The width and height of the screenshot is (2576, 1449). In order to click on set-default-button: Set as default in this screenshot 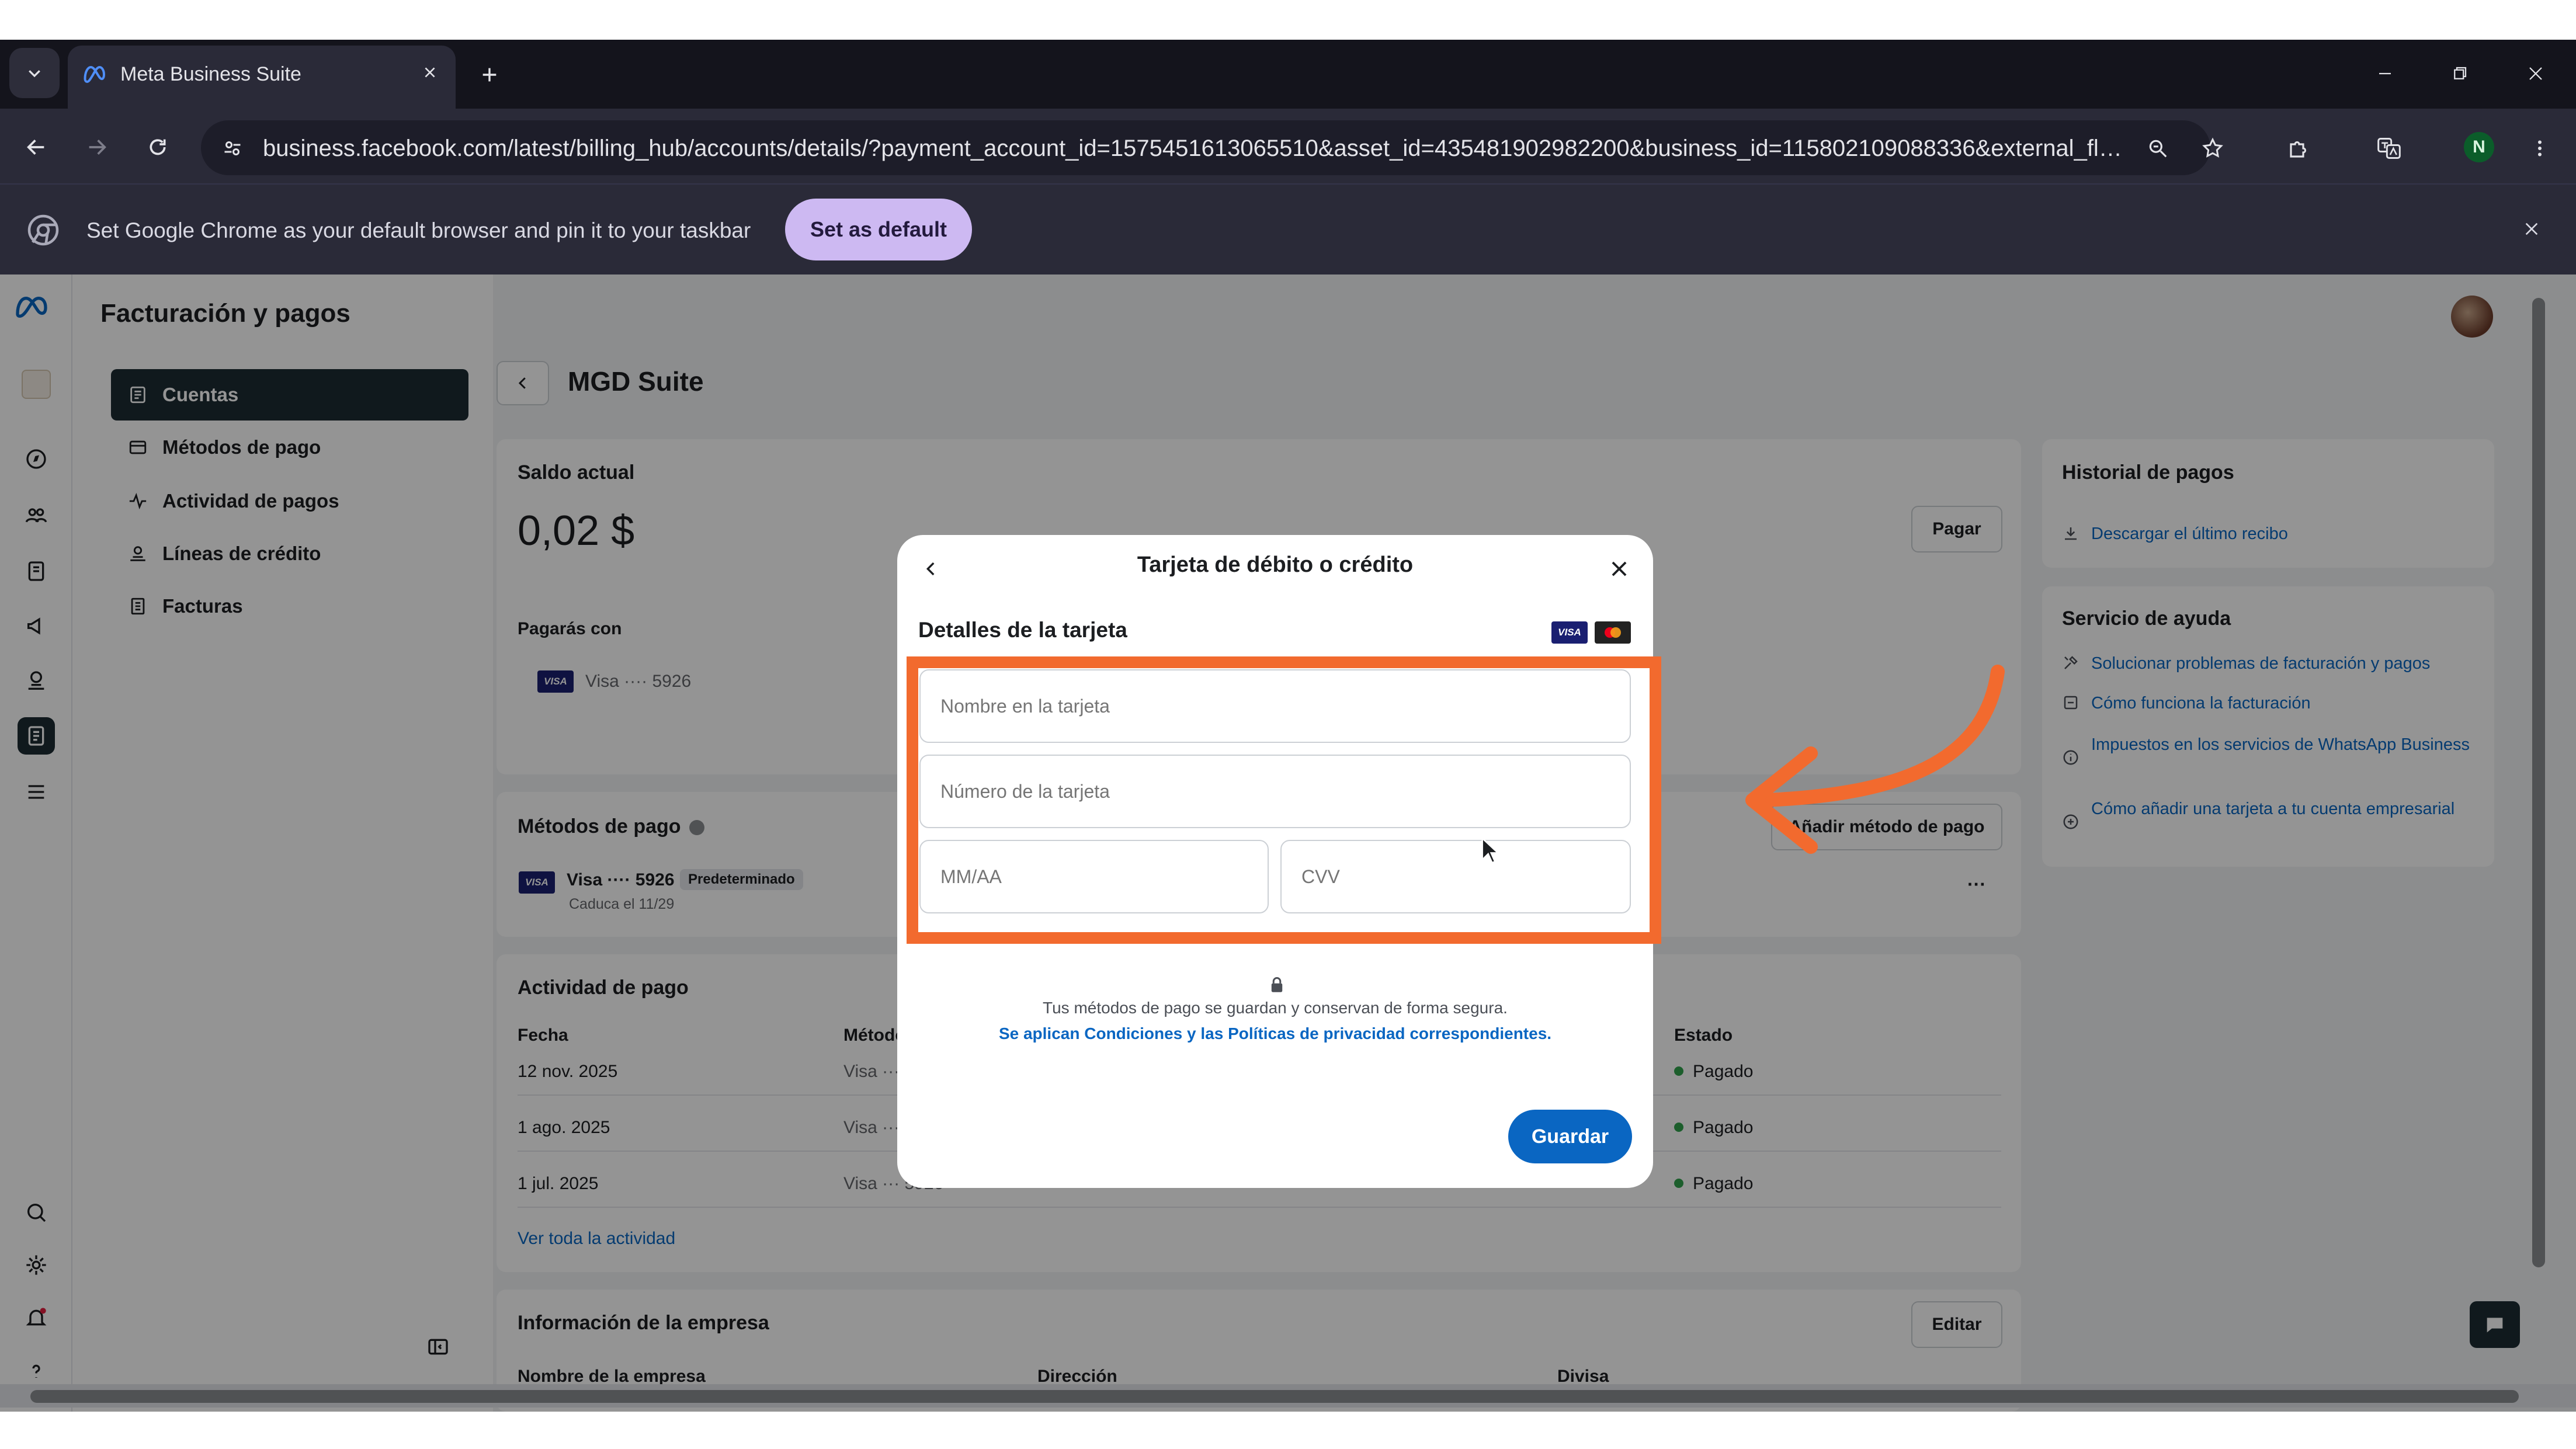, I will do `click(878, 230)`.